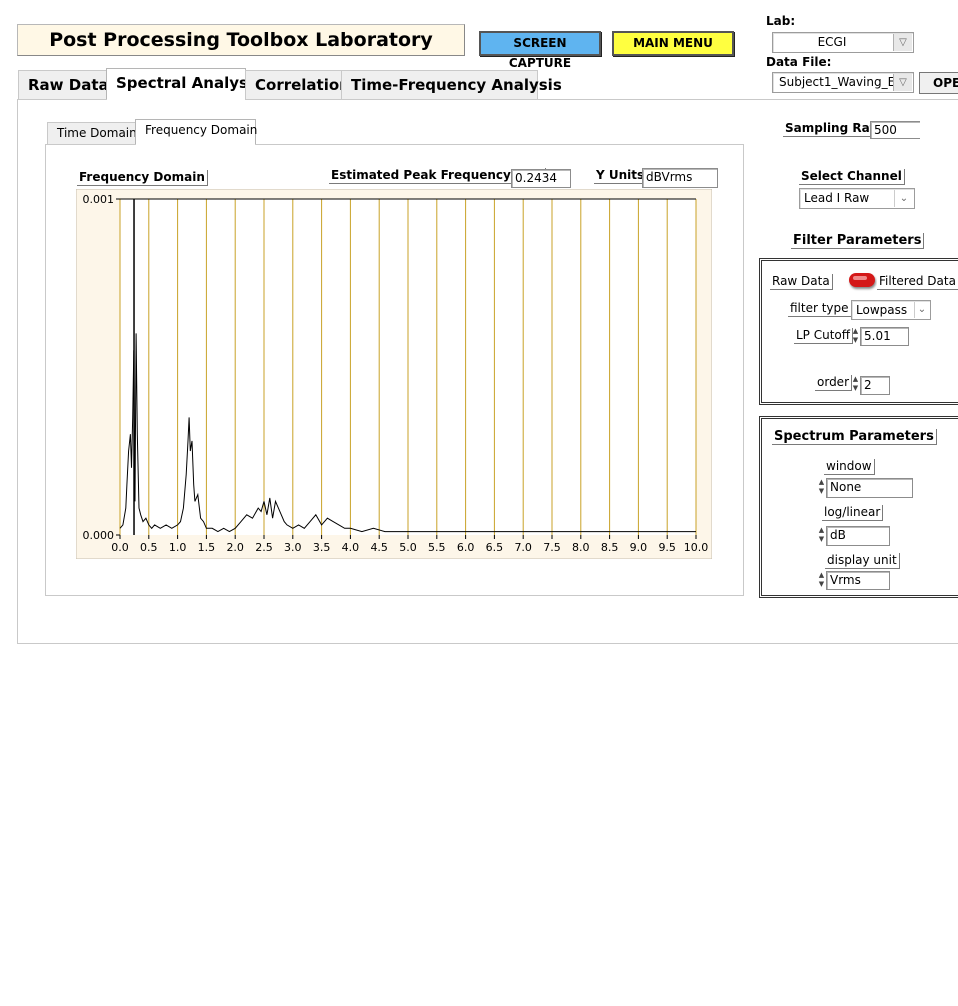  I want to click on open-button-label: OPEN, so click(945, 83).